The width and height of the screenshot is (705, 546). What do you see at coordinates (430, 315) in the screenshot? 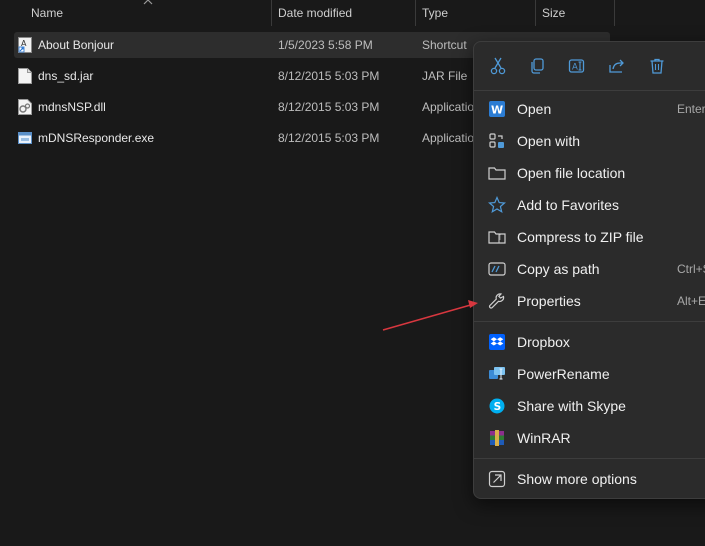
I see `annotation-arrow` at bounding box center [430, 315].